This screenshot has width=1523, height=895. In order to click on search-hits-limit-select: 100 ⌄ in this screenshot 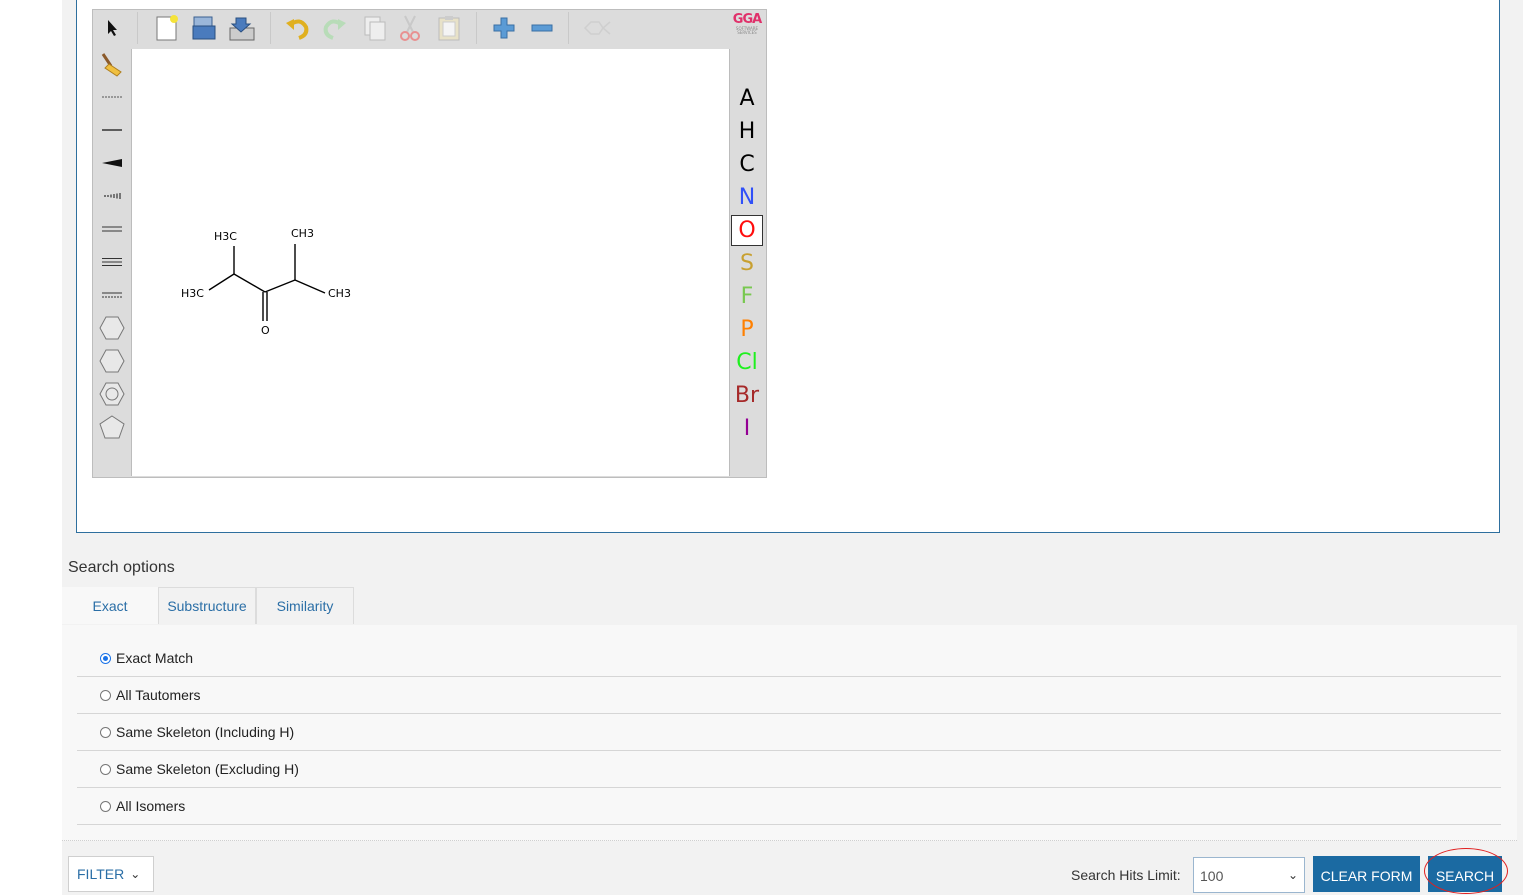, I will do `click(1249, 875)`.